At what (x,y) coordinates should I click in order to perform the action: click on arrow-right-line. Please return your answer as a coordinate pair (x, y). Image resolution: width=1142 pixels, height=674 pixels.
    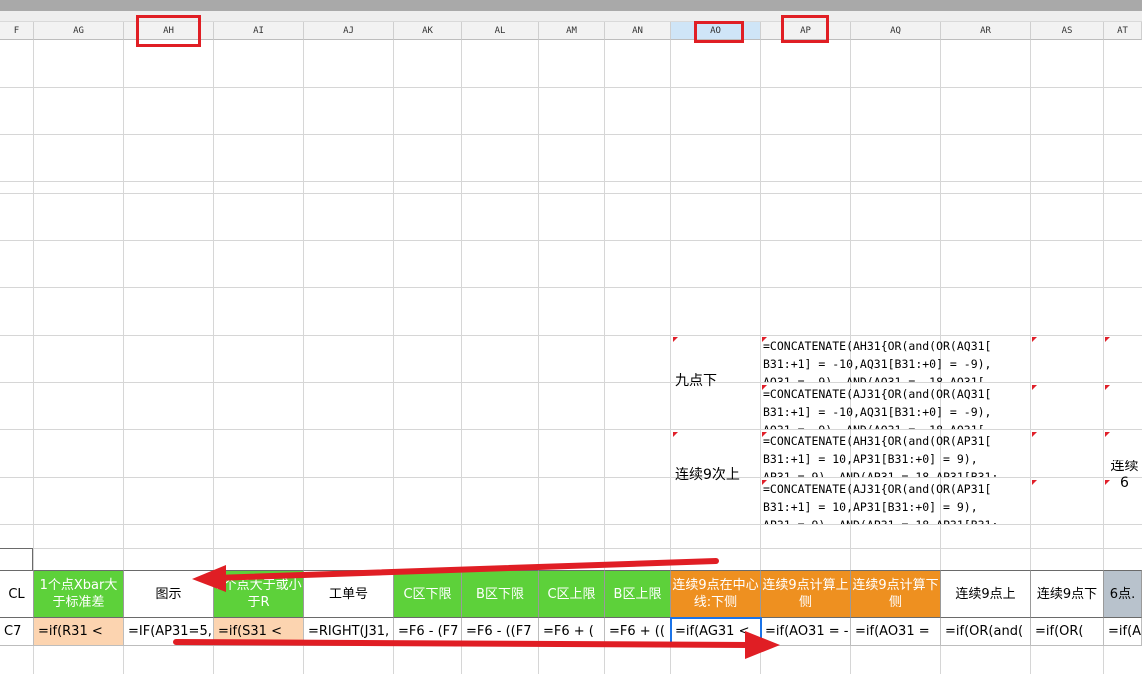
    Looking at the image, I should click on (463, 643).